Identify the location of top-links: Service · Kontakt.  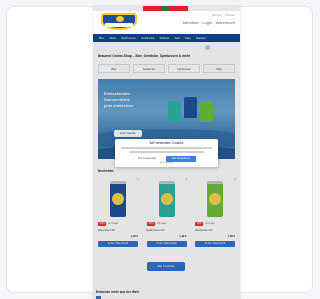
(223, 15).